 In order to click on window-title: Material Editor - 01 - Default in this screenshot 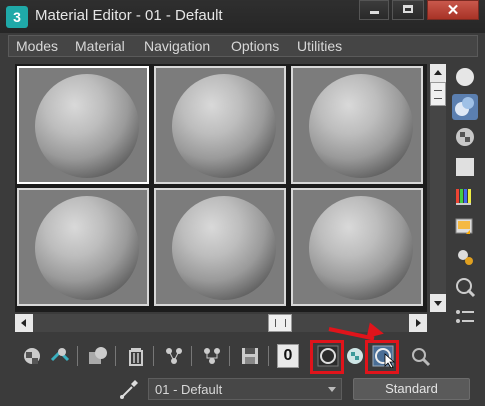, I will do `click(129, 15)`.